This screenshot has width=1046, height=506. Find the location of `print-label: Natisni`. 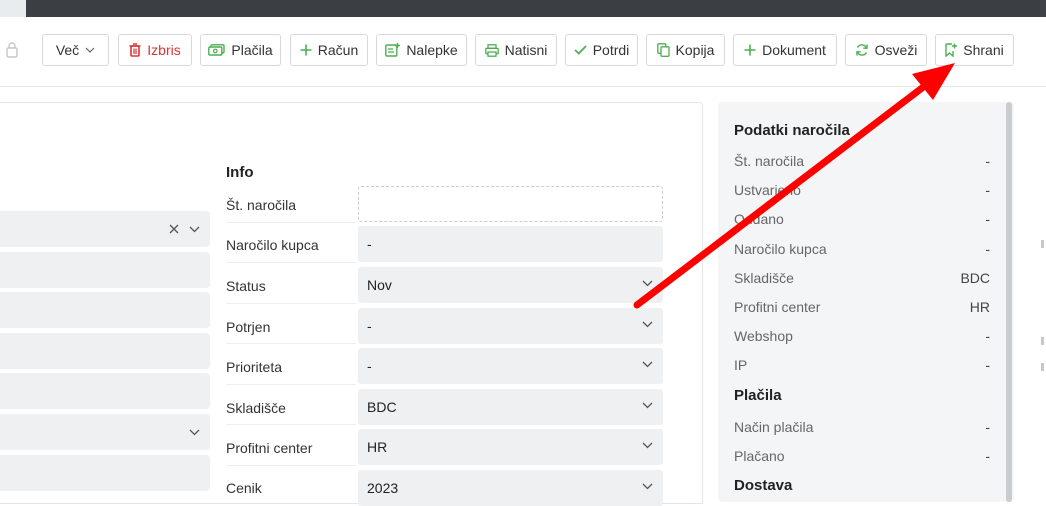

print-label: Natisni is located at coordinates (526, 50).